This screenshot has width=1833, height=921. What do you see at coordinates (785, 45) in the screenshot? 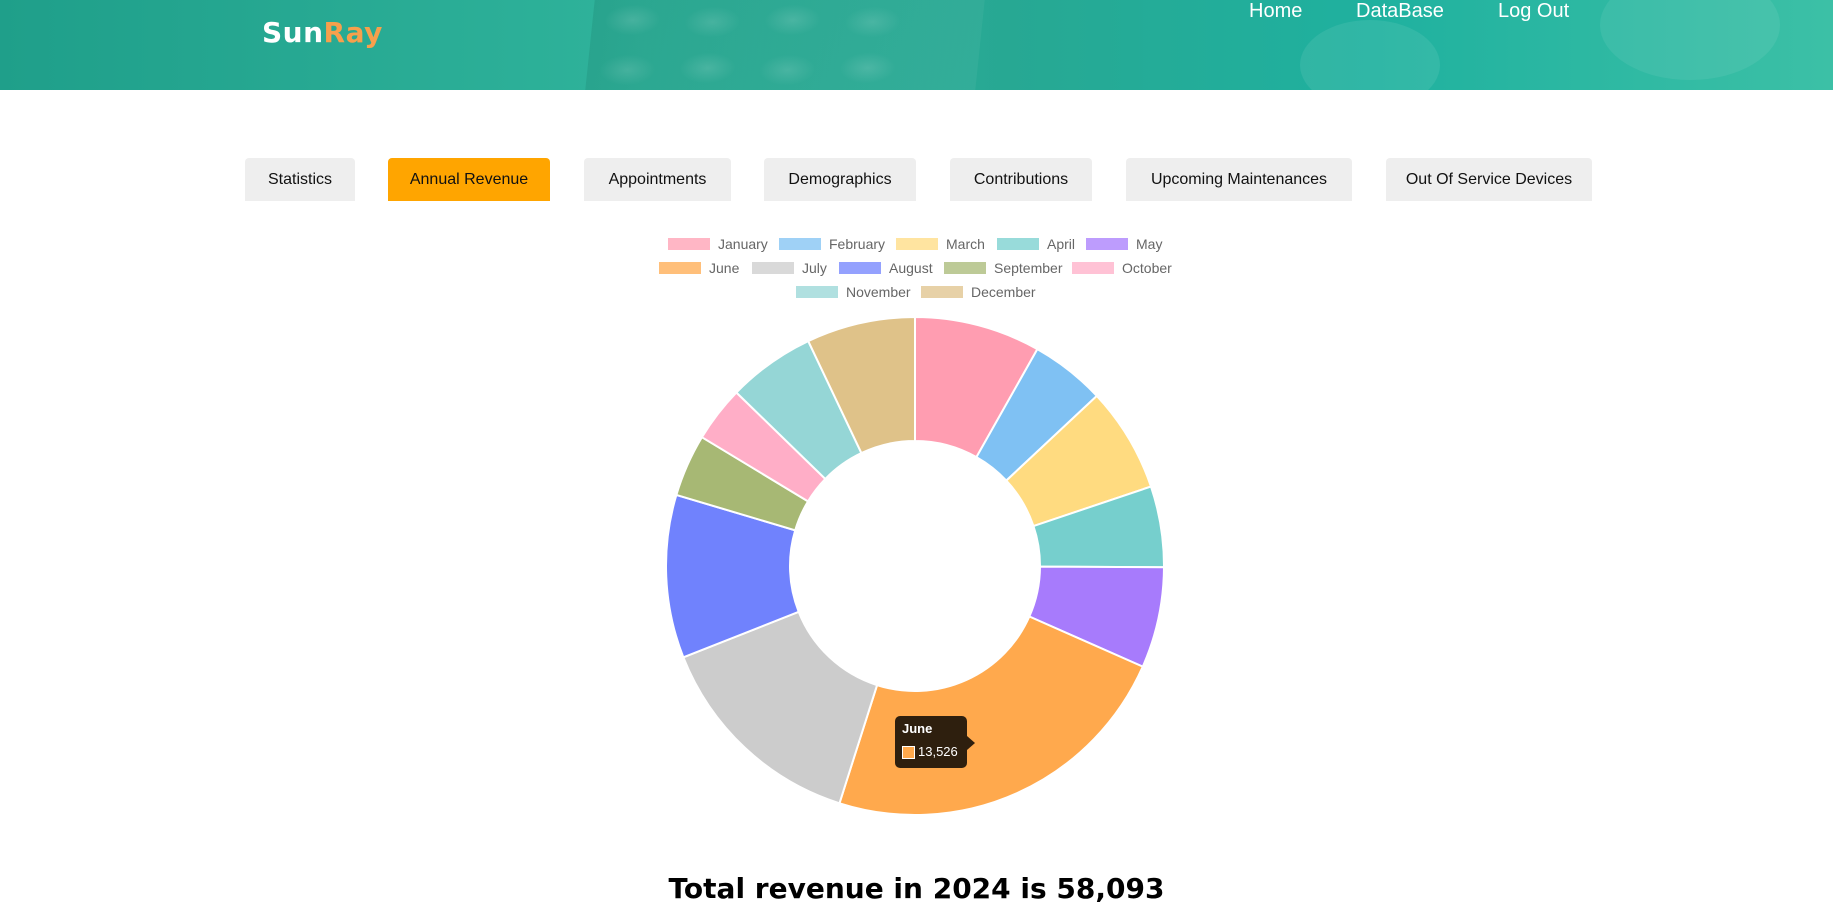
I see `header-background-image` at bounding box center [785, 45].